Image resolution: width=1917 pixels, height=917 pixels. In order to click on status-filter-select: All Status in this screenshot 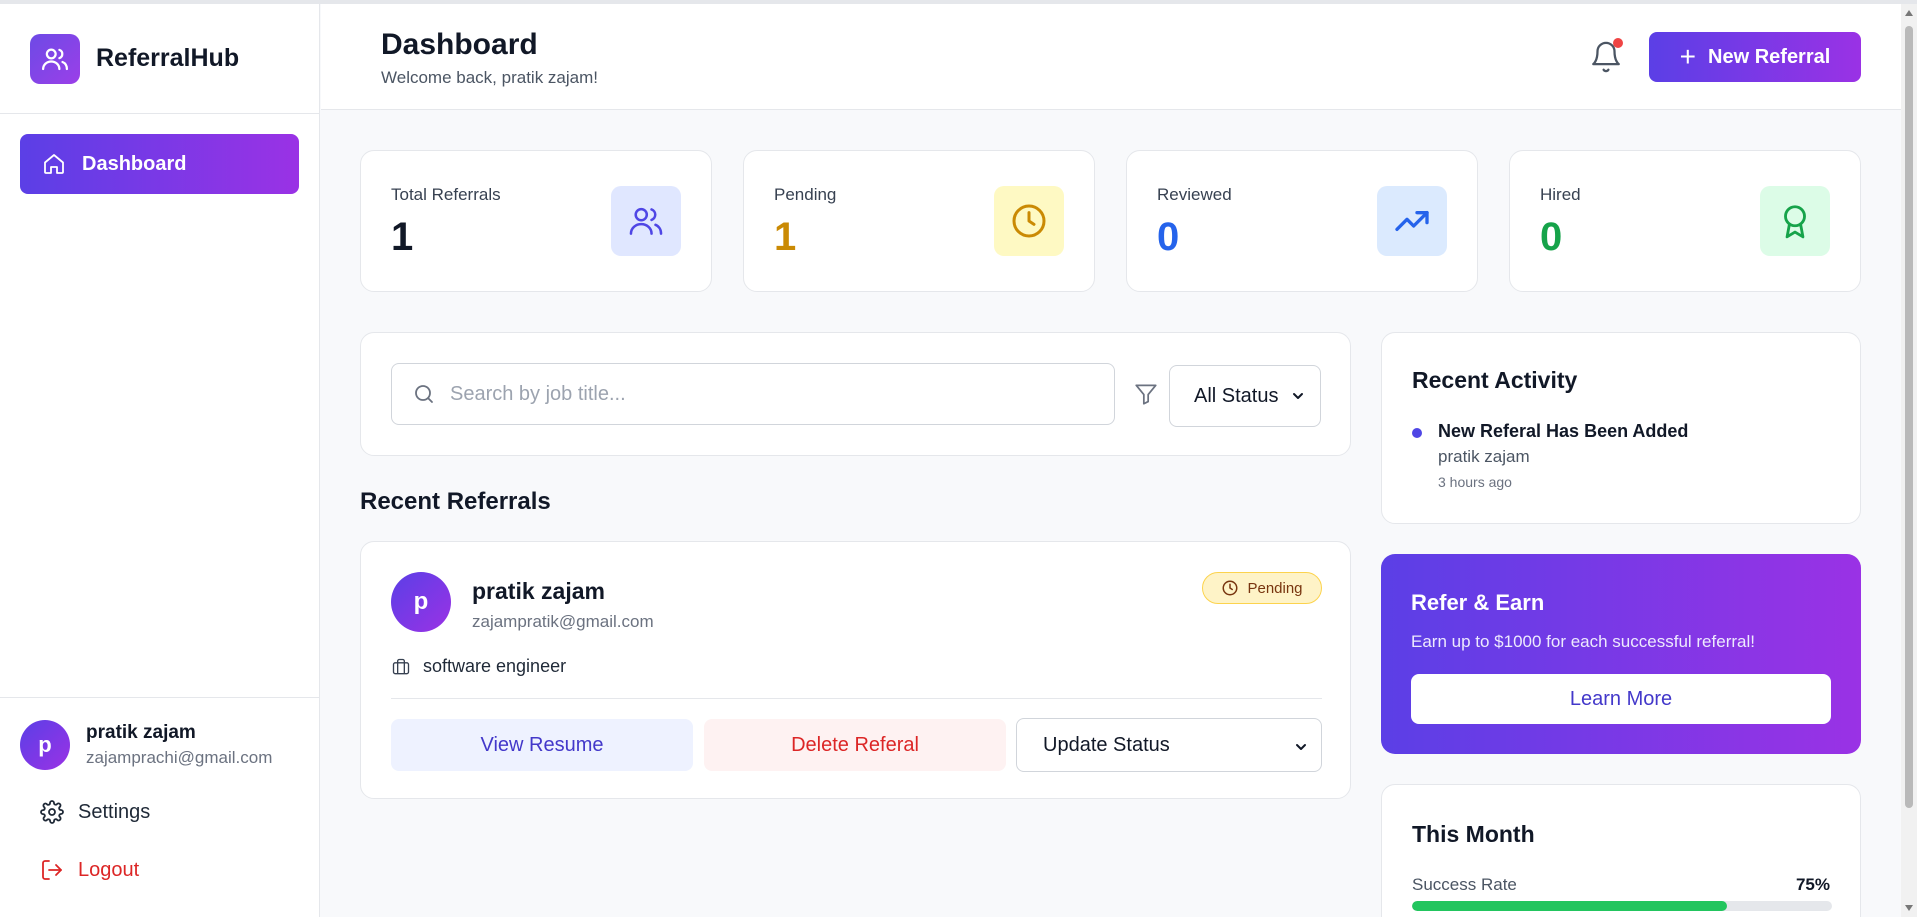, I will do `click(1245, 396)`.